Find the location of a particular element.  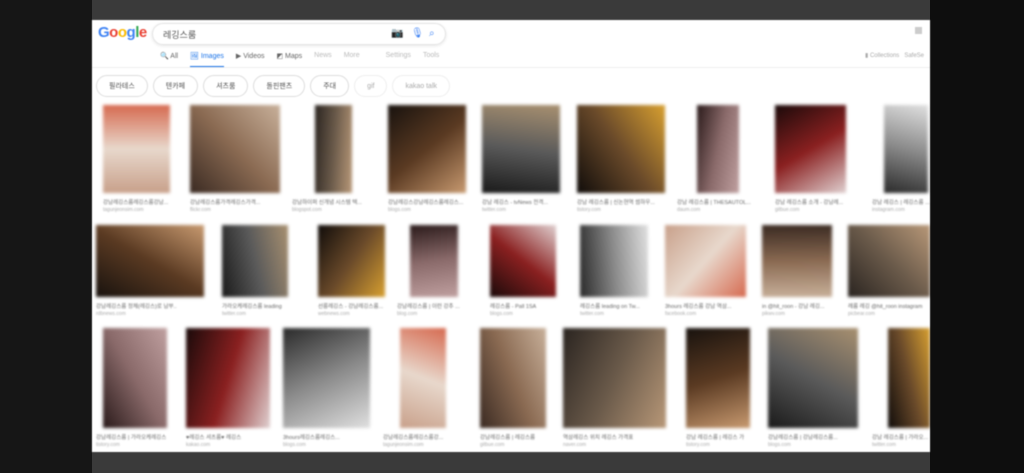

result-caption: 레룸 레깅 @hit_roon instagram is located at coordinates (889, 306).